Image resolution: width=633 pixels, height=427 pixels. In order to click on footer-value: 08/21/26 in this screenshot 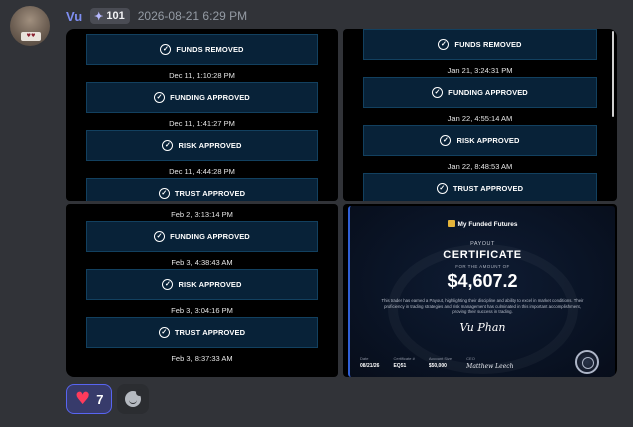, I will do `click(370, 366)`.